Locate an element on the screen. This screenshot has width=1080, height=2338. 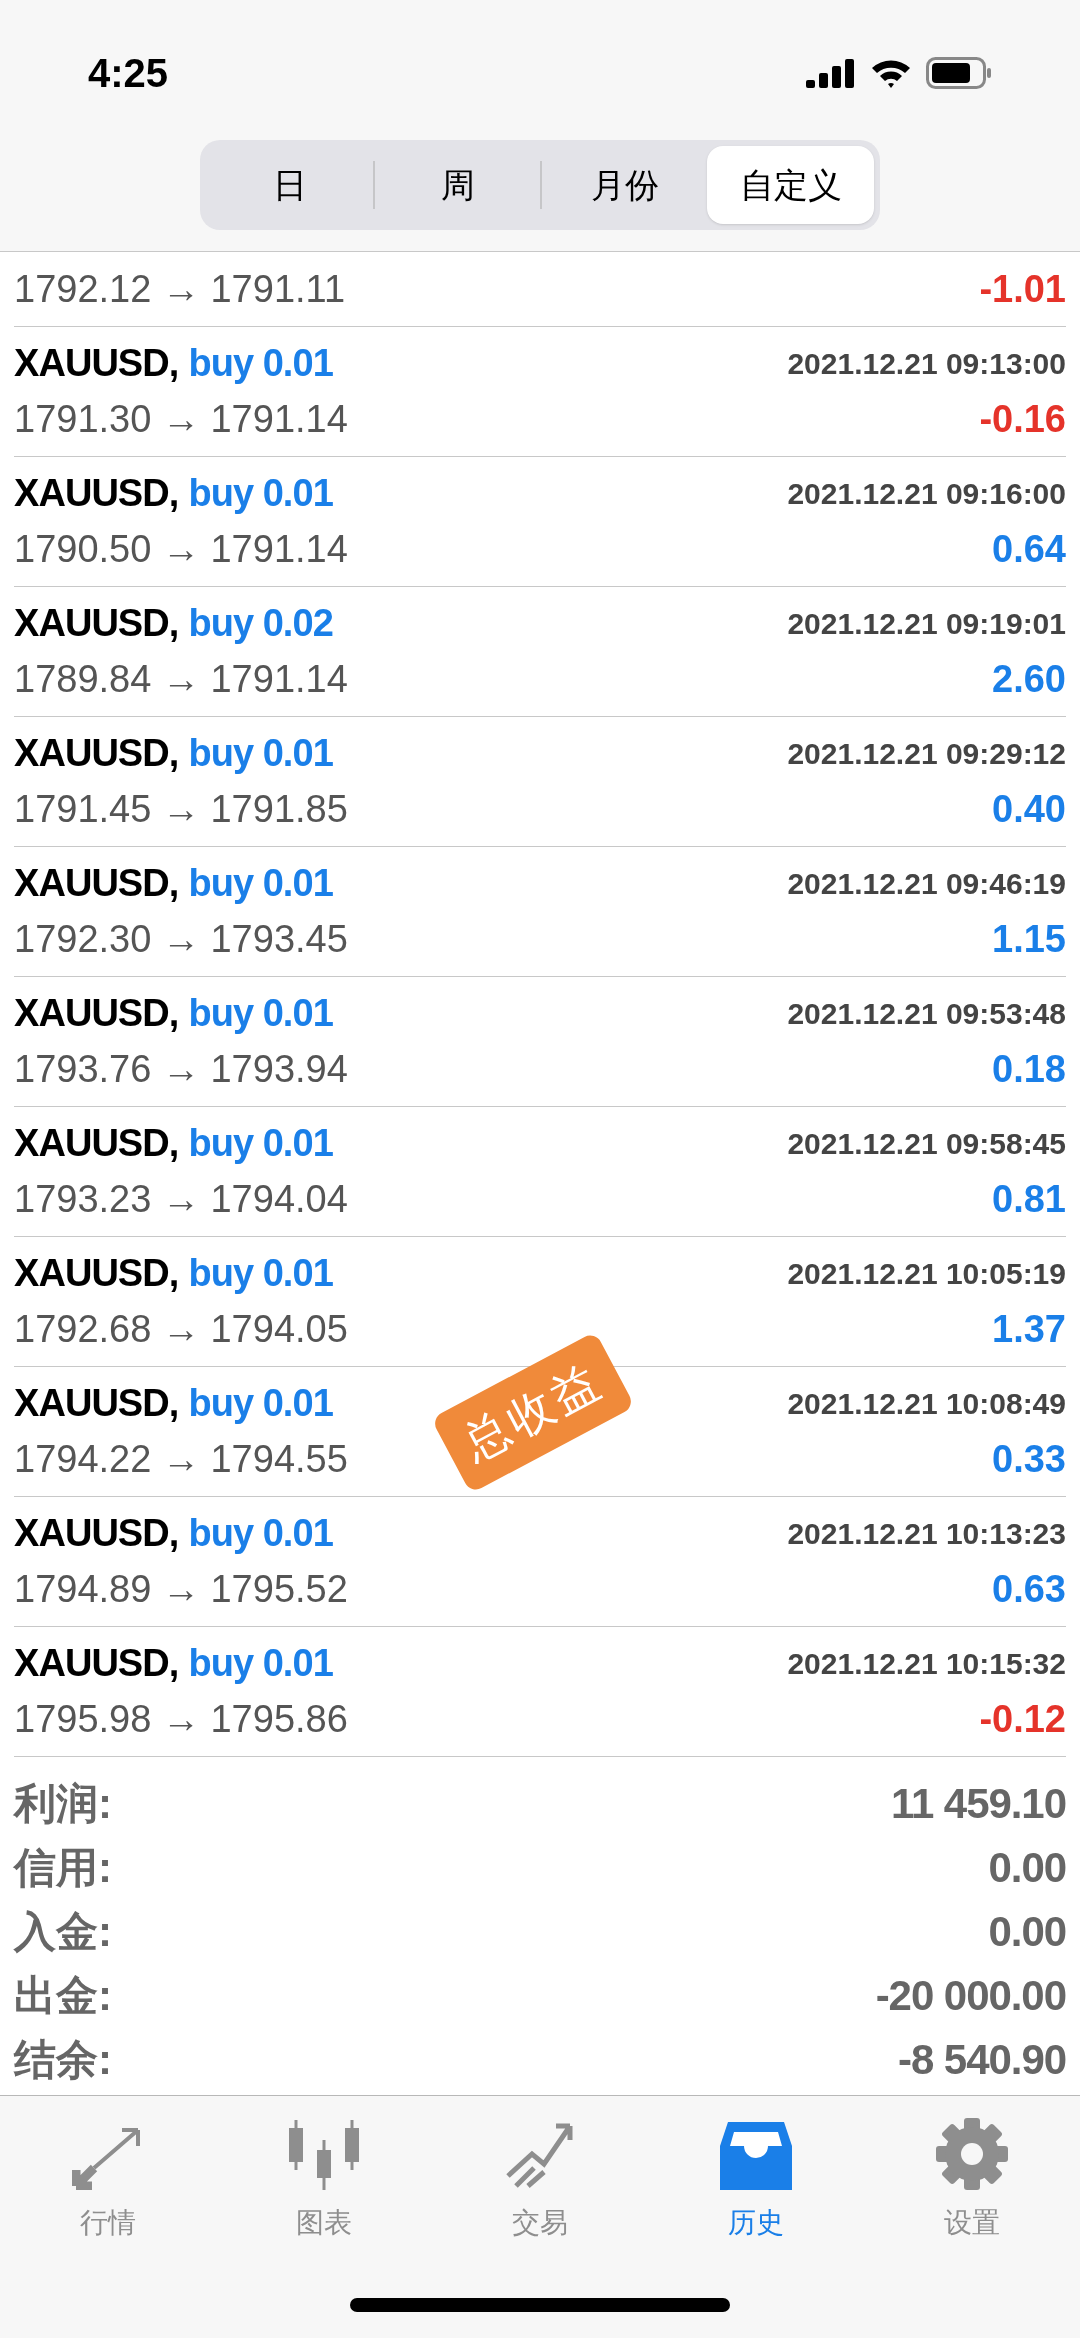
deal-prices: 1795.98 → 1795.86 is located at coordinates (181, 1719).